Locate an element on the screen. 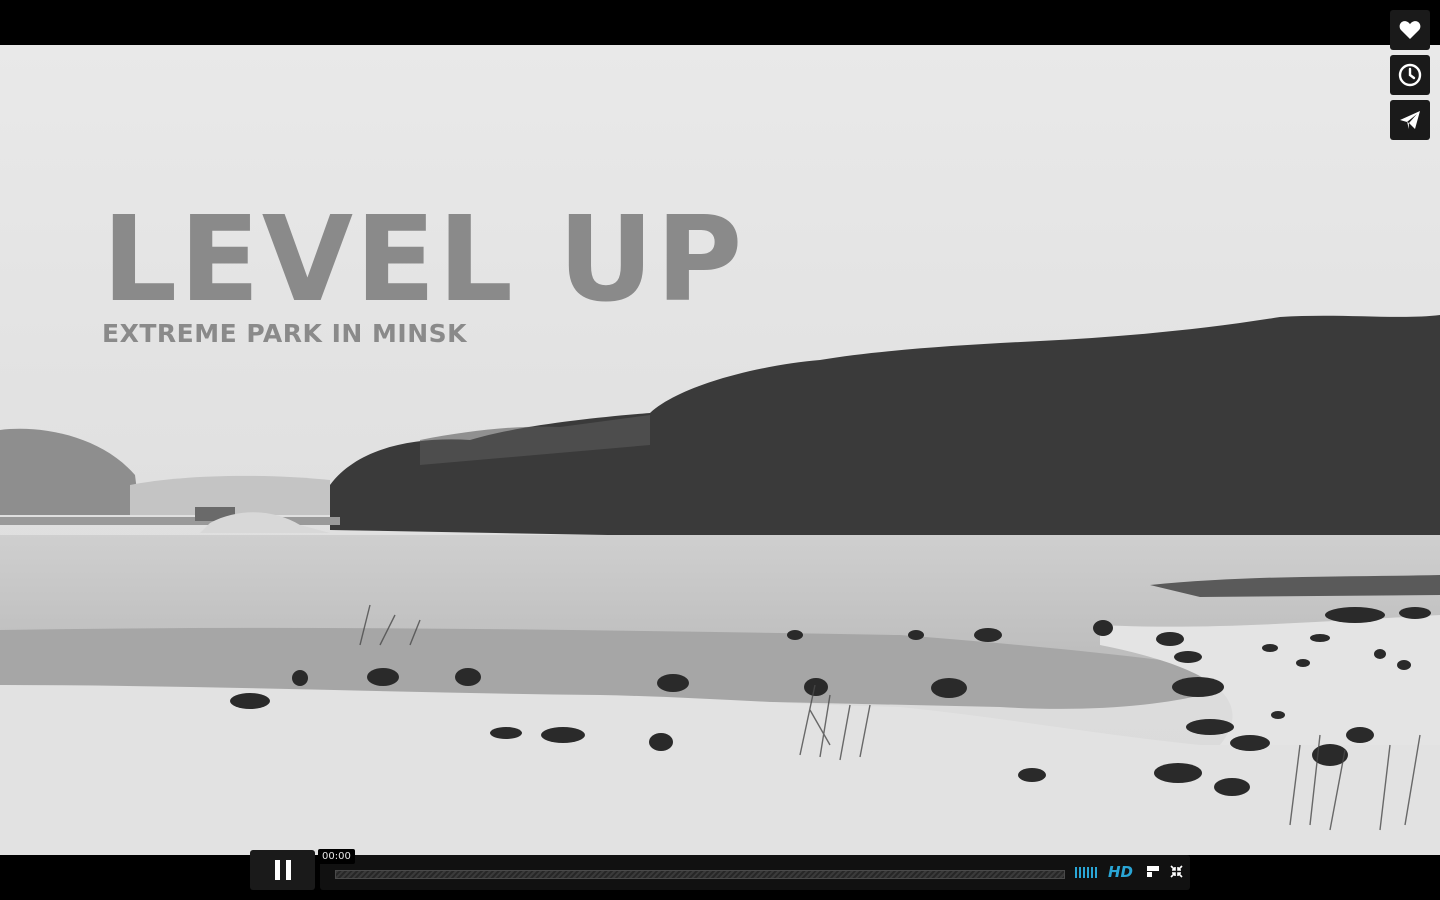  player-controls: HD 00:00 is located at coordinates (720, 869).